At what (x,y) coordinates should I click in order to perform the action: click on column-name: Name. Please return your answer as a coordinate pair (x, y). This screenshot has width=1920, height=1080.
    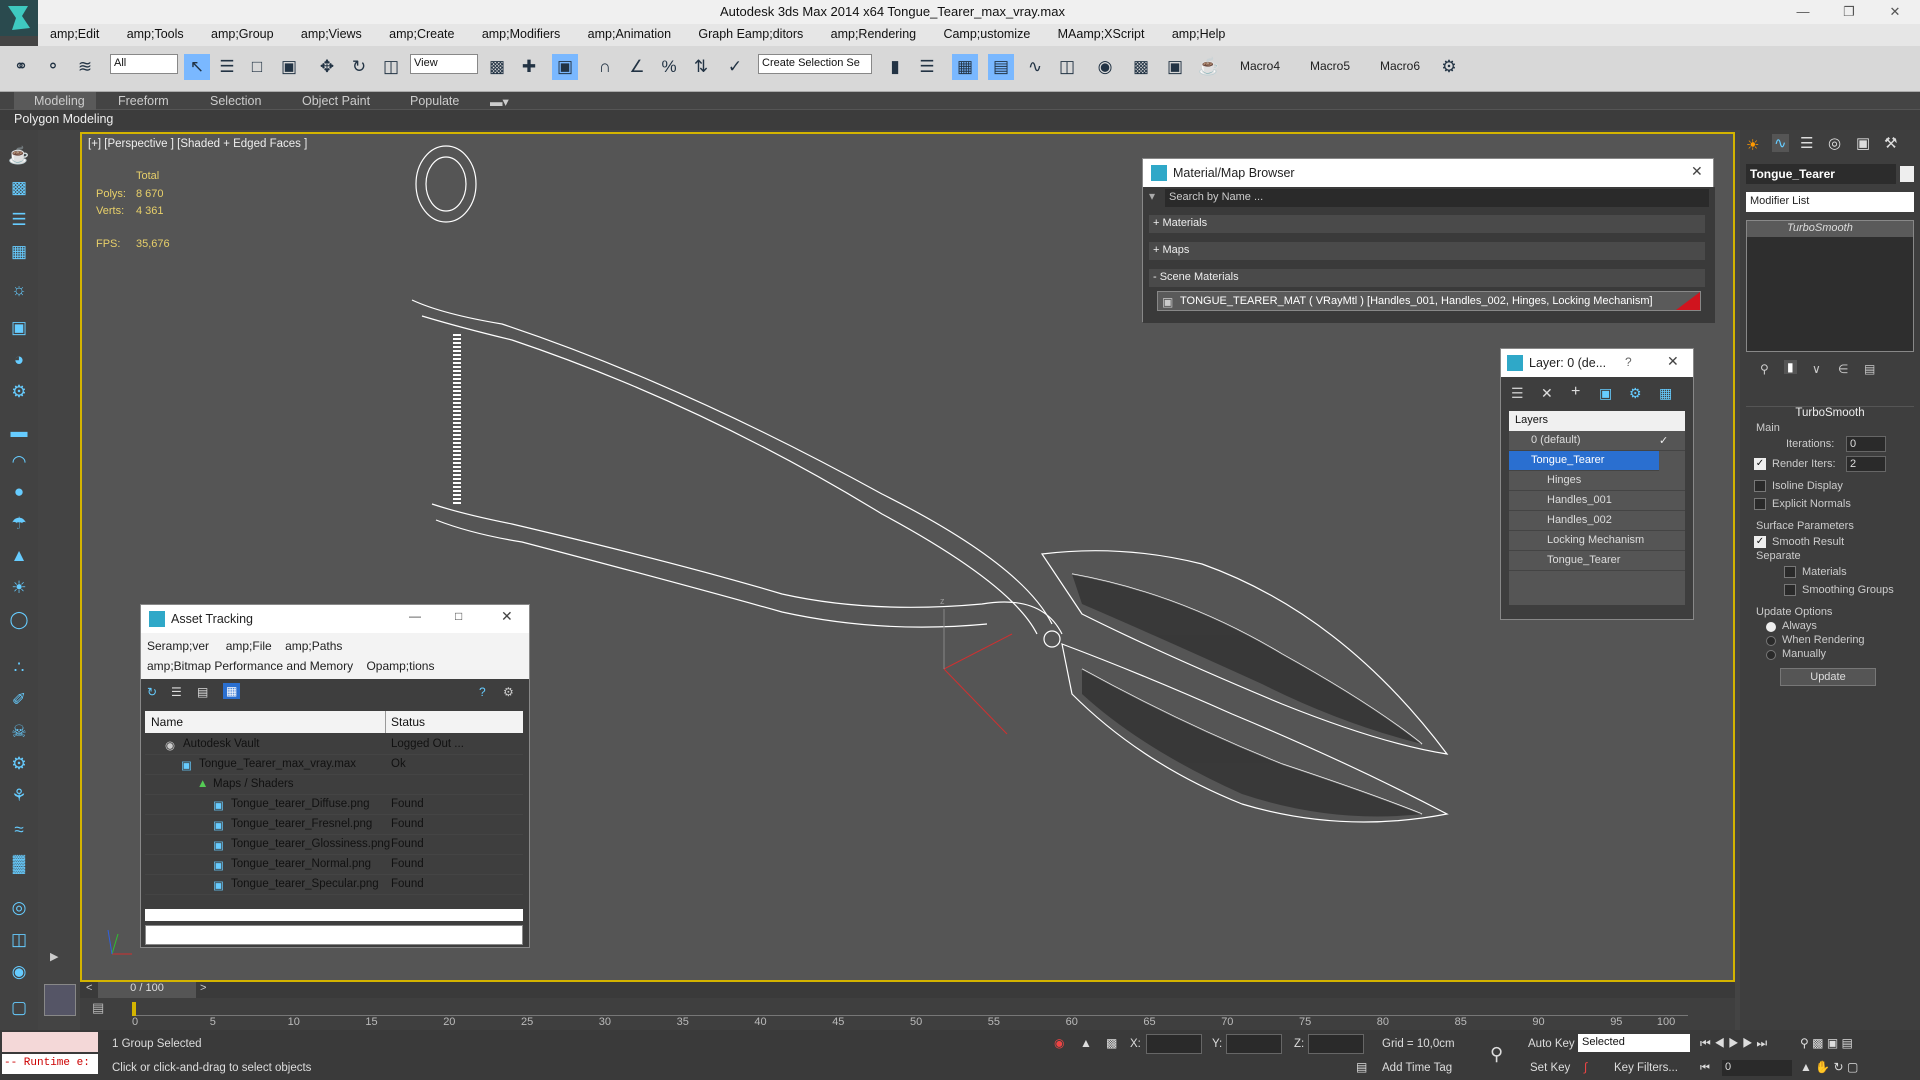
    Looking at the image, I should click on (167, 722).